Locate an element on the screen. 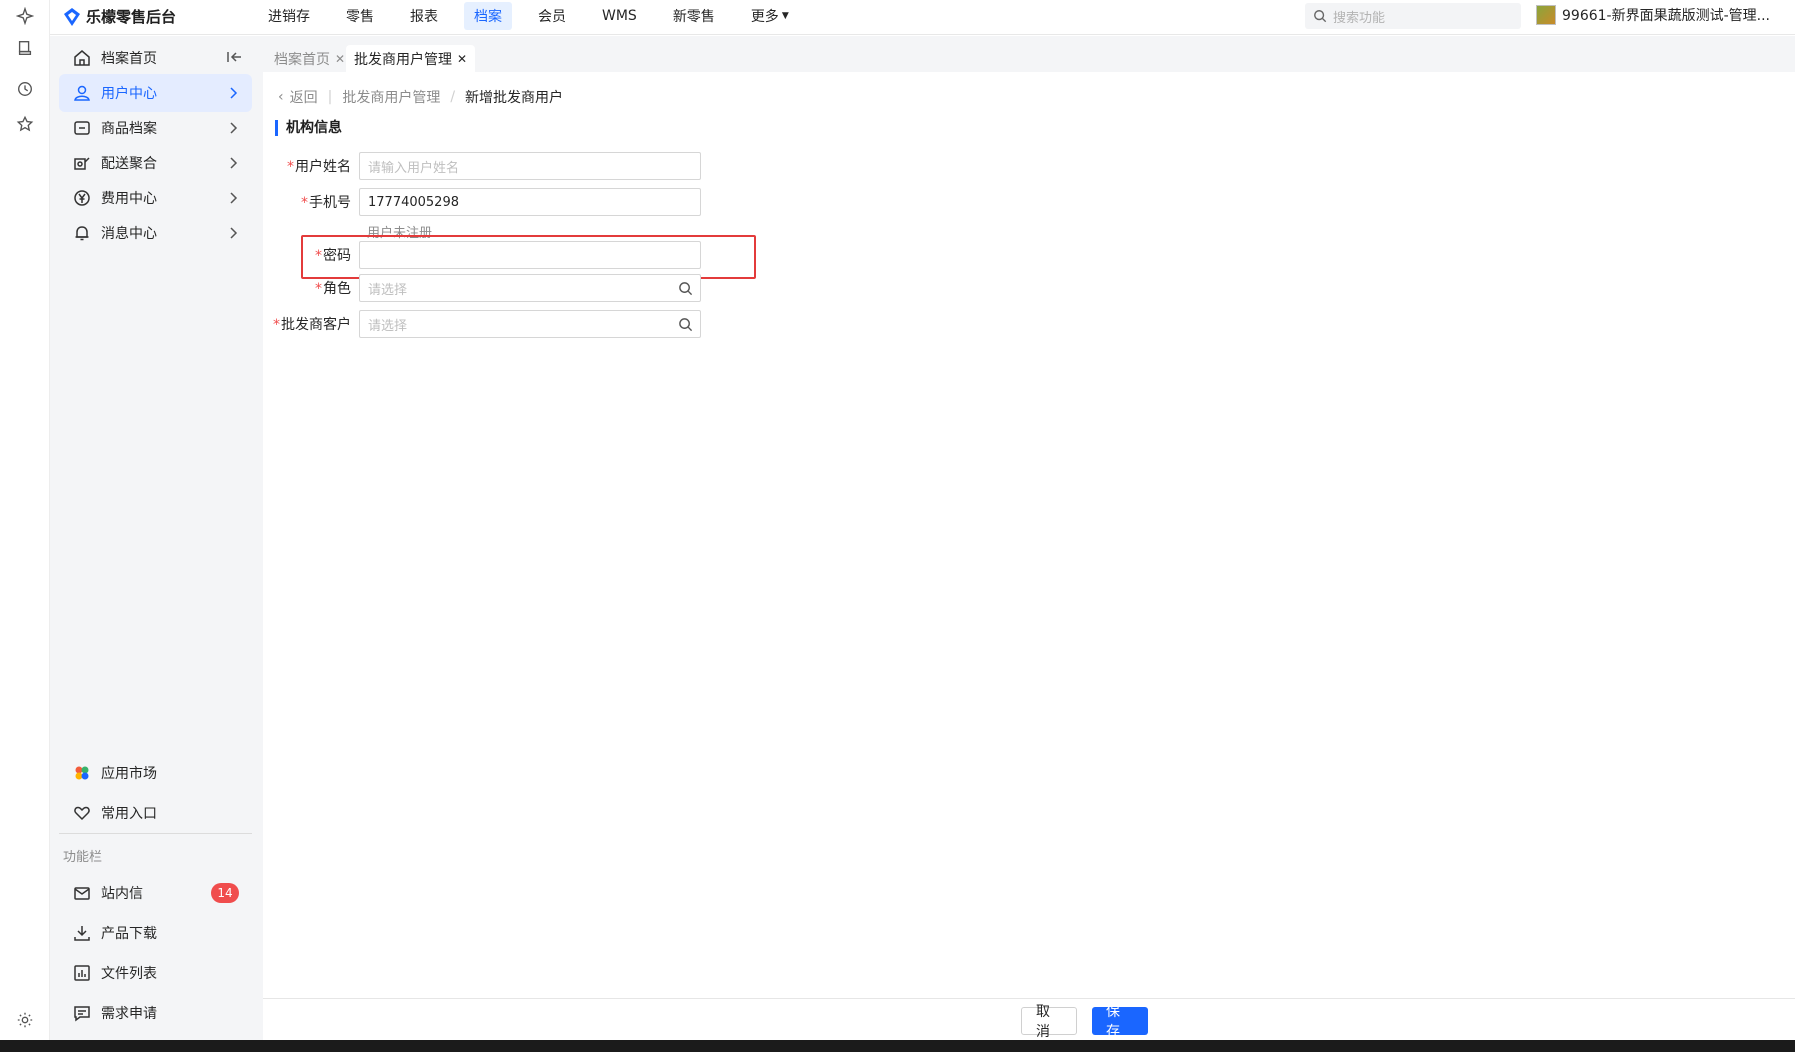 Image resolution: width=1795 pixels, height=1052 pixels. sidebar-item-label: 站内信 is located at coordinates (122, 894).